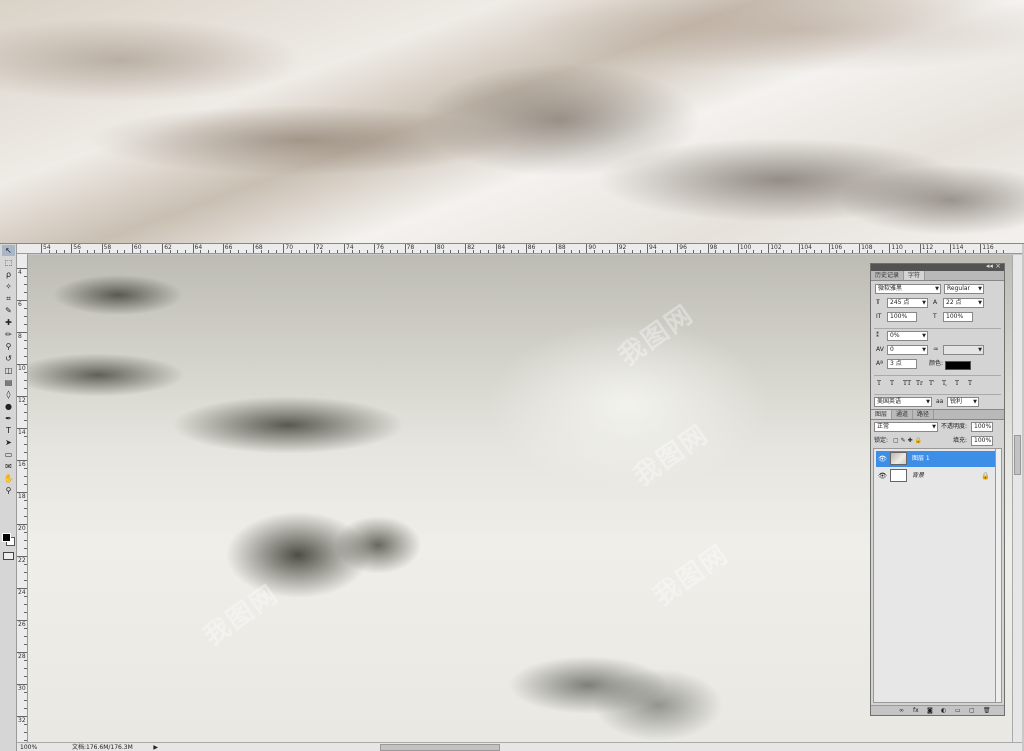  What do you see at coordinates (963, 402) in the screenshot?
I see `antialias-select: 锐利 ▼` at bounding box center [963, 402].